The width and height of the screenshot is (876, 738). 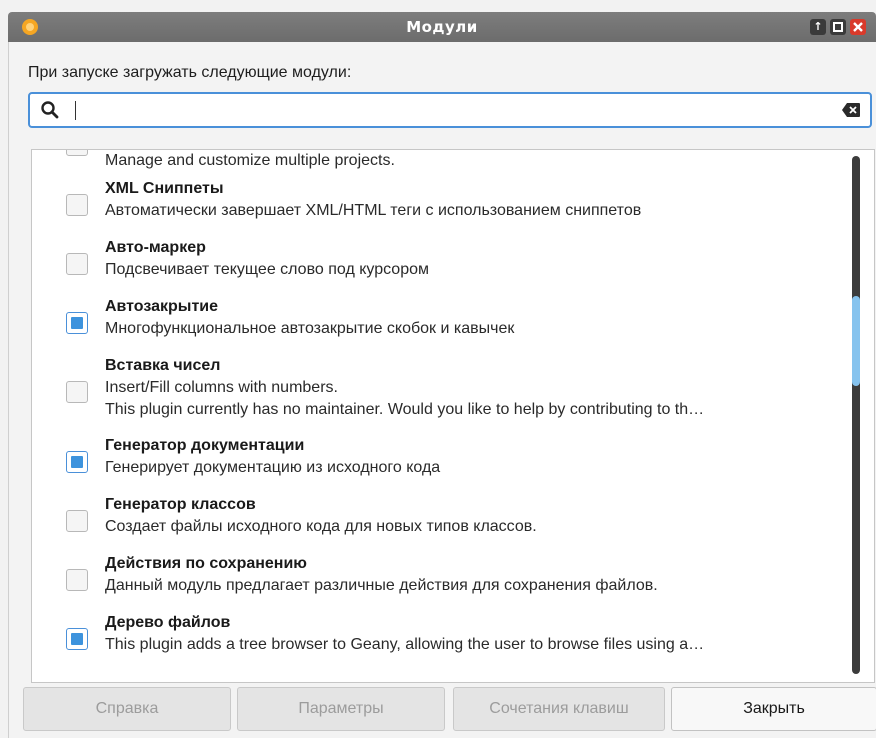 I want to click on clear-search-icon, so click(x=851, y=110).